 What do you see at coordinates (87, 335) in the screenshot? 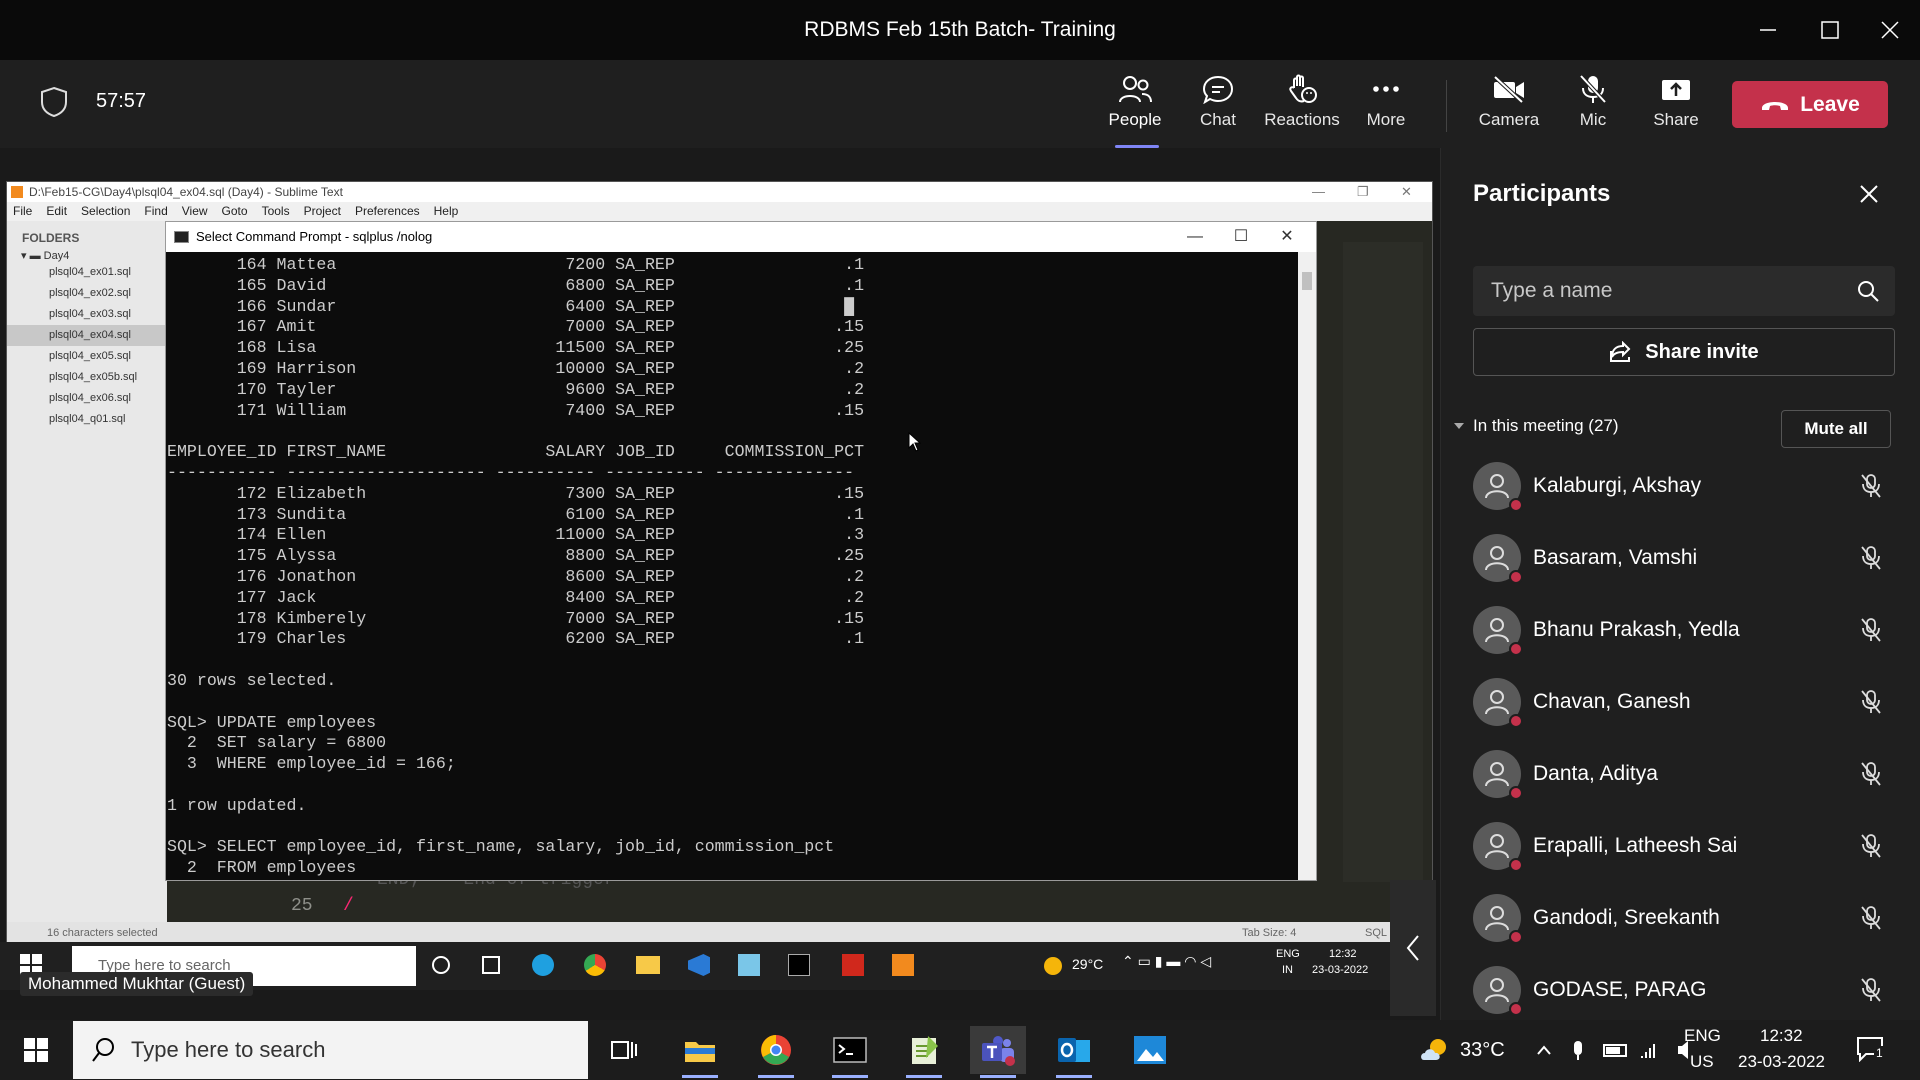
I see `file-item-selected: plsql04_ex04.sql` at bounding box center [87, 335].